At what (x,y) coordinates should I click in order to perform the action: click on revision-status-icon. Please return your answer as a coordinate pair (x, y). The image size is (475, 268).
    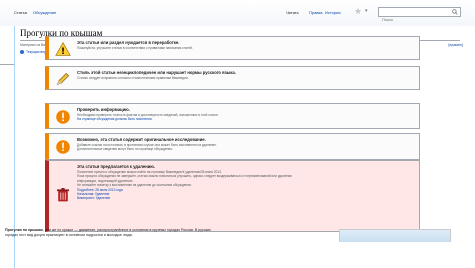
    Looking at the image, I should click on (22, 52).